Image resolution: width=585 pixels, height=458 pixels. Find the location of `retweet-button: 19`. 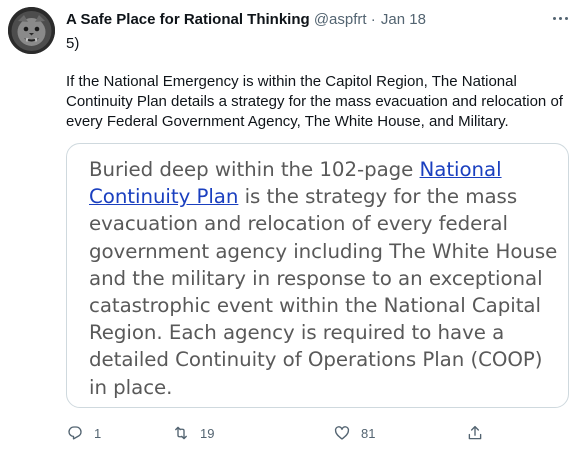

retweet-button: 19 is located at coordinates (193, 433).